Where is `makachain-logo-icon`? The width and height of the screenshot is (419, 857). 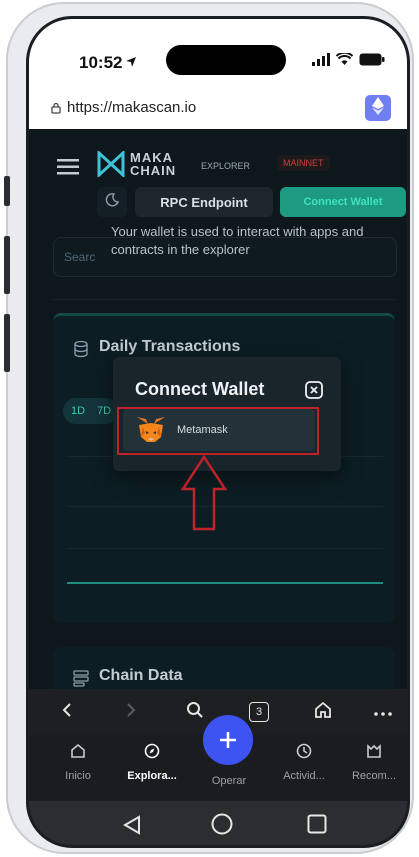 makachain-logo-icon is located at coordinates (111, 165).